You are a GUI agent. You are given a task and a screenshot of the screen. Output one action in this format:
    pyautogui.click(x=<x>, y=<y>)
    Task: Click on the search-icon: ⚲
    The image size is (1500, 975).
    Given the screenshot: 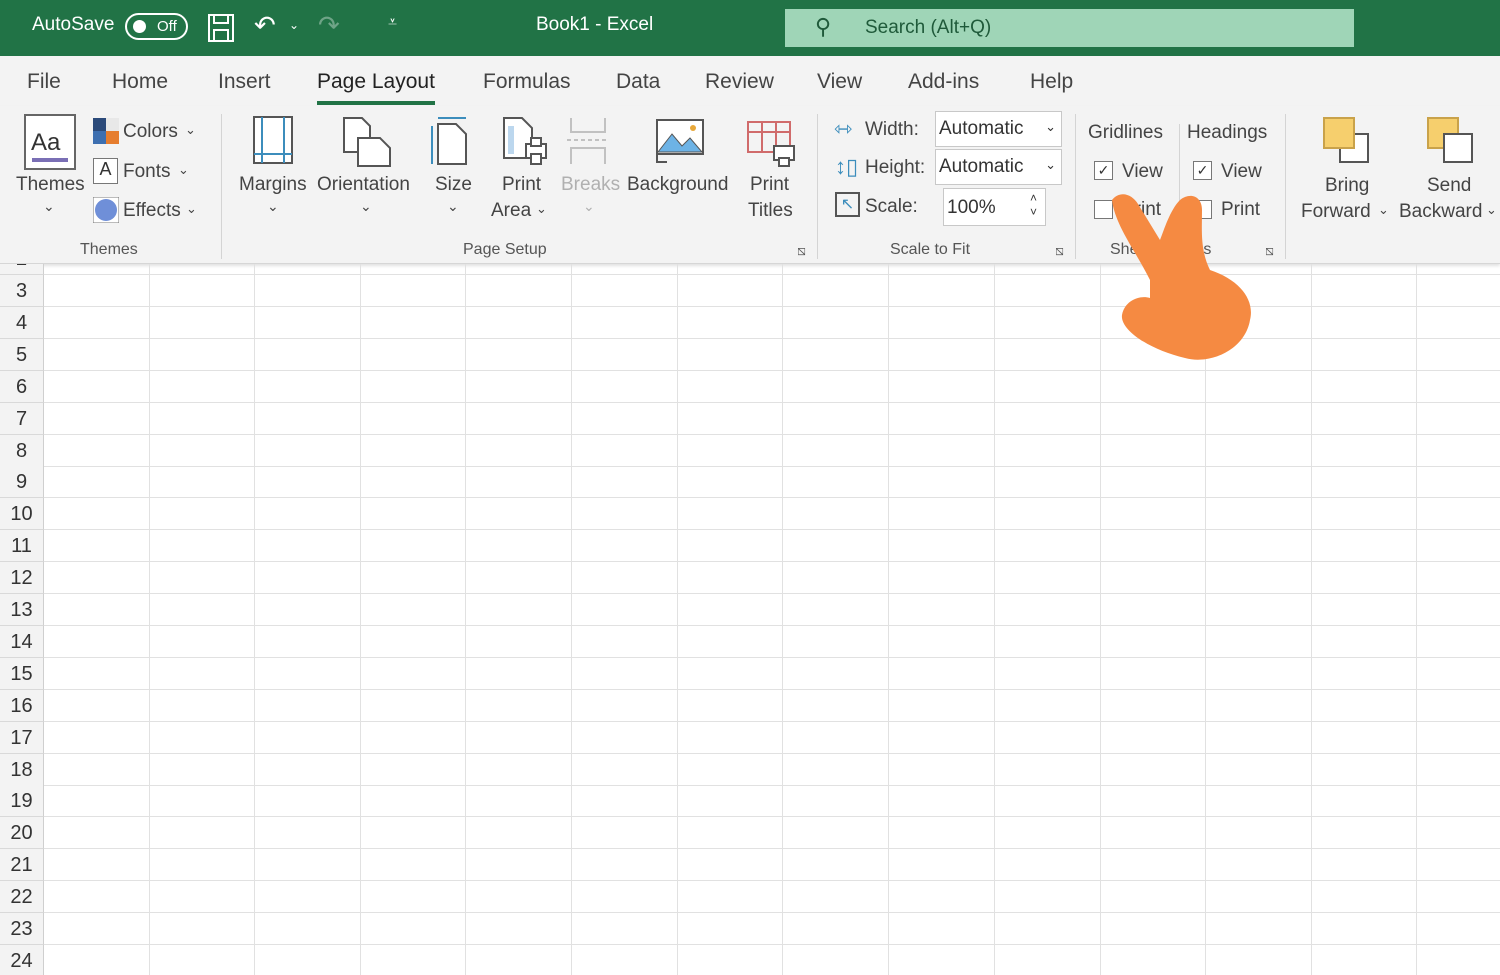 What is the action you would take?
    pyautogui.click(x=823, y=26)
    